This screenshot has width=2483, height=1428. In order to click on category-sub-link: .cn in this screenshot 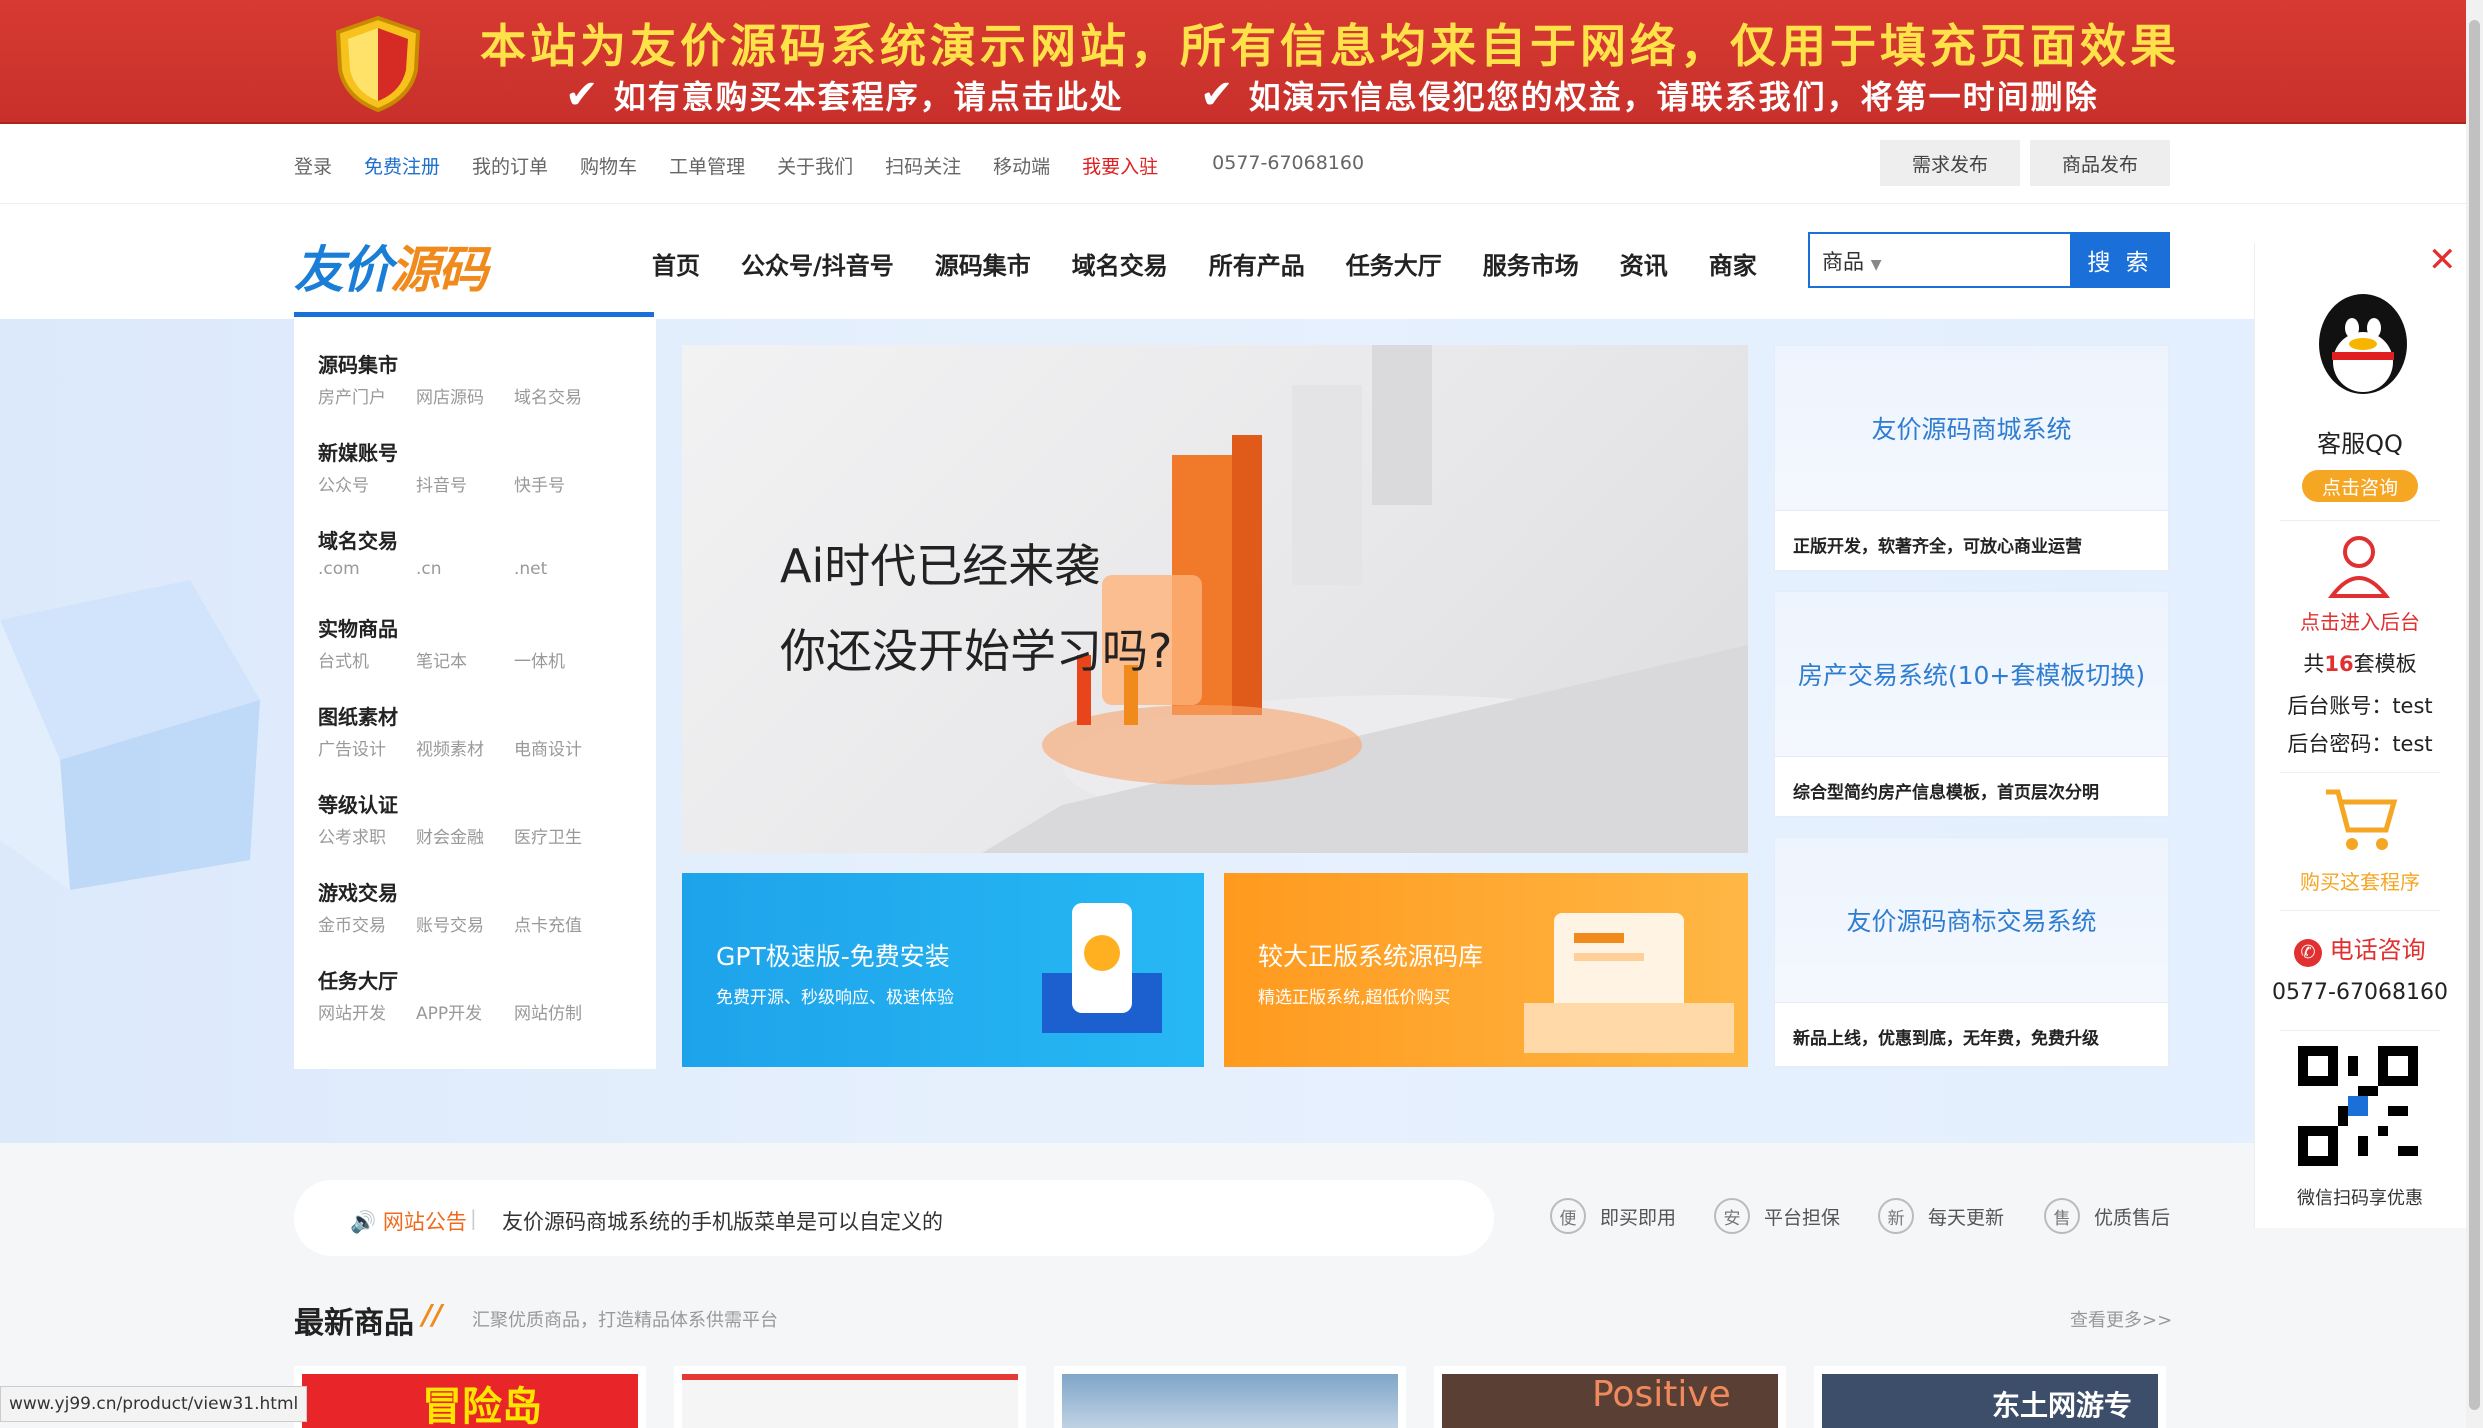, I will do `click(465, 569)`.